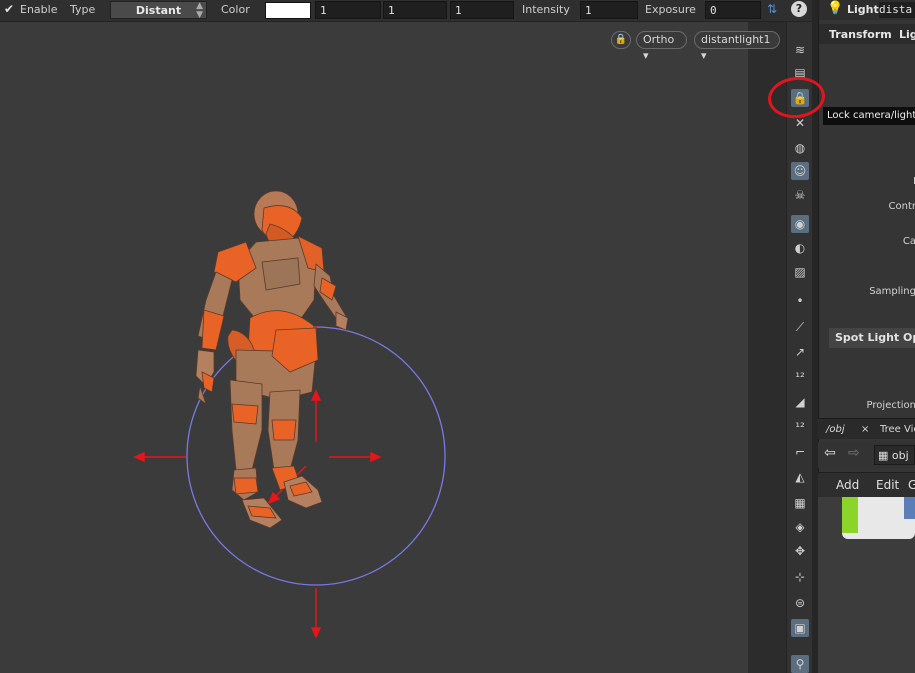 This screenshot has height=673, width=915. What do you see at coordinates (799, 9) in the screenshot?
I see `help-icon: ?` at bounding box center [799, 9].